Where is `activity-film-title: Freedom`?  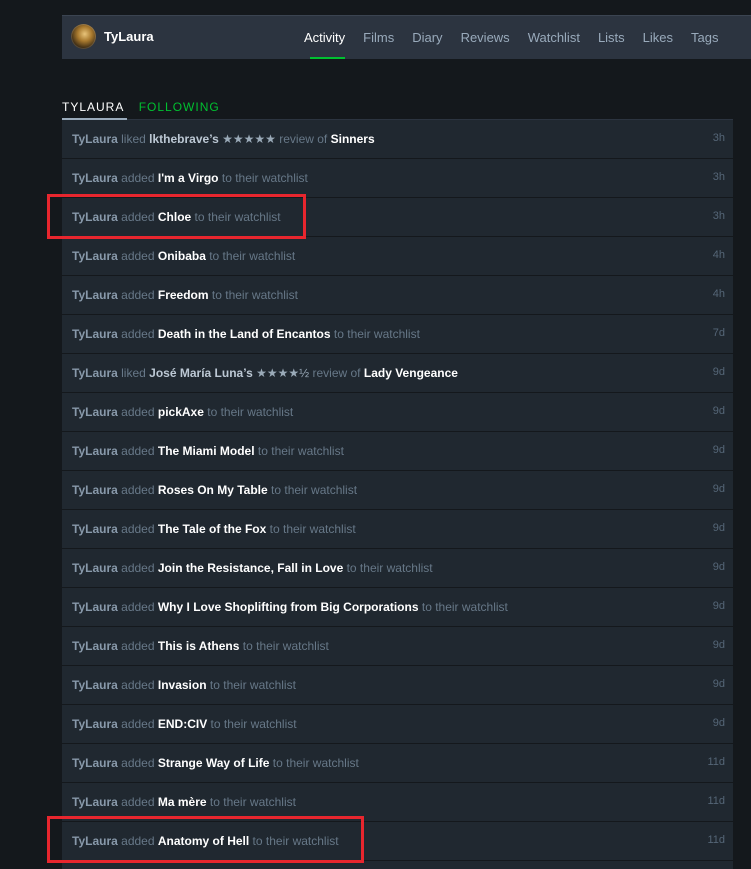 activity-film-title: Freedom is located at coordinates (183, 295).